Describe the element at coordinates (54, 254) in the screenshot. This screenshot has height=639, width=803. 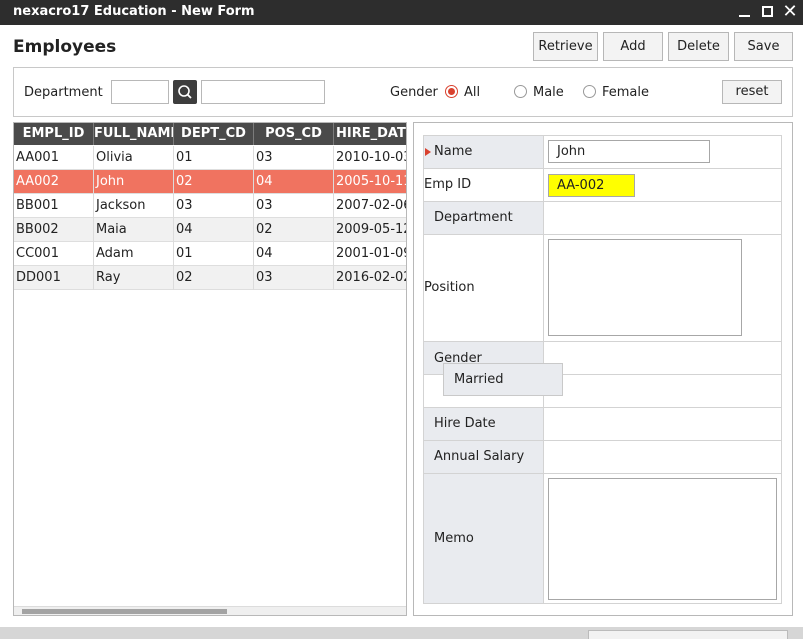
I see `cell-empl-id: CC001` at that location.